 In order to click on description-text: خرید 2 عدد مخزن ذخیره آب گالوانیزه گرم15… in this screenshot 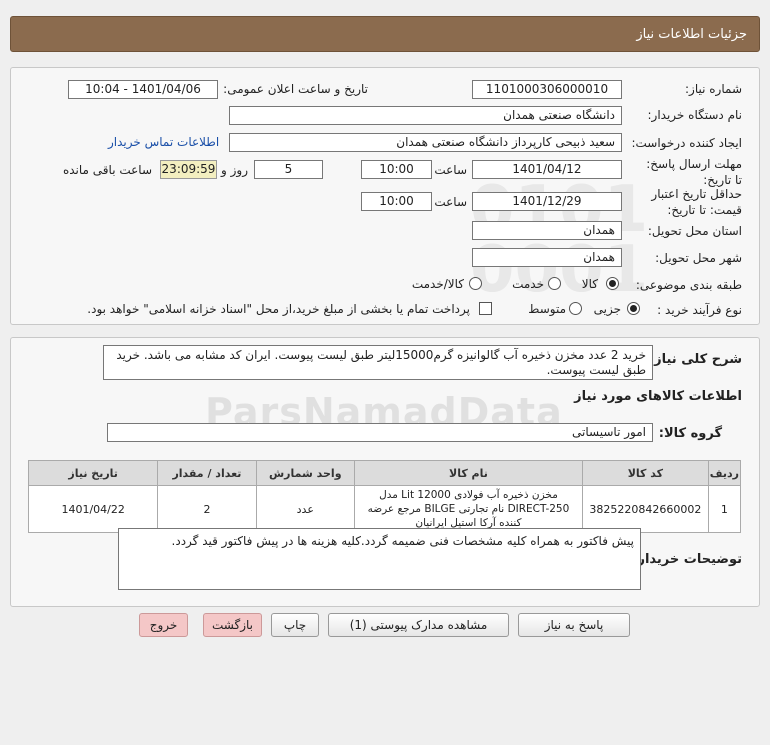, I will do `click(381, 362)`.